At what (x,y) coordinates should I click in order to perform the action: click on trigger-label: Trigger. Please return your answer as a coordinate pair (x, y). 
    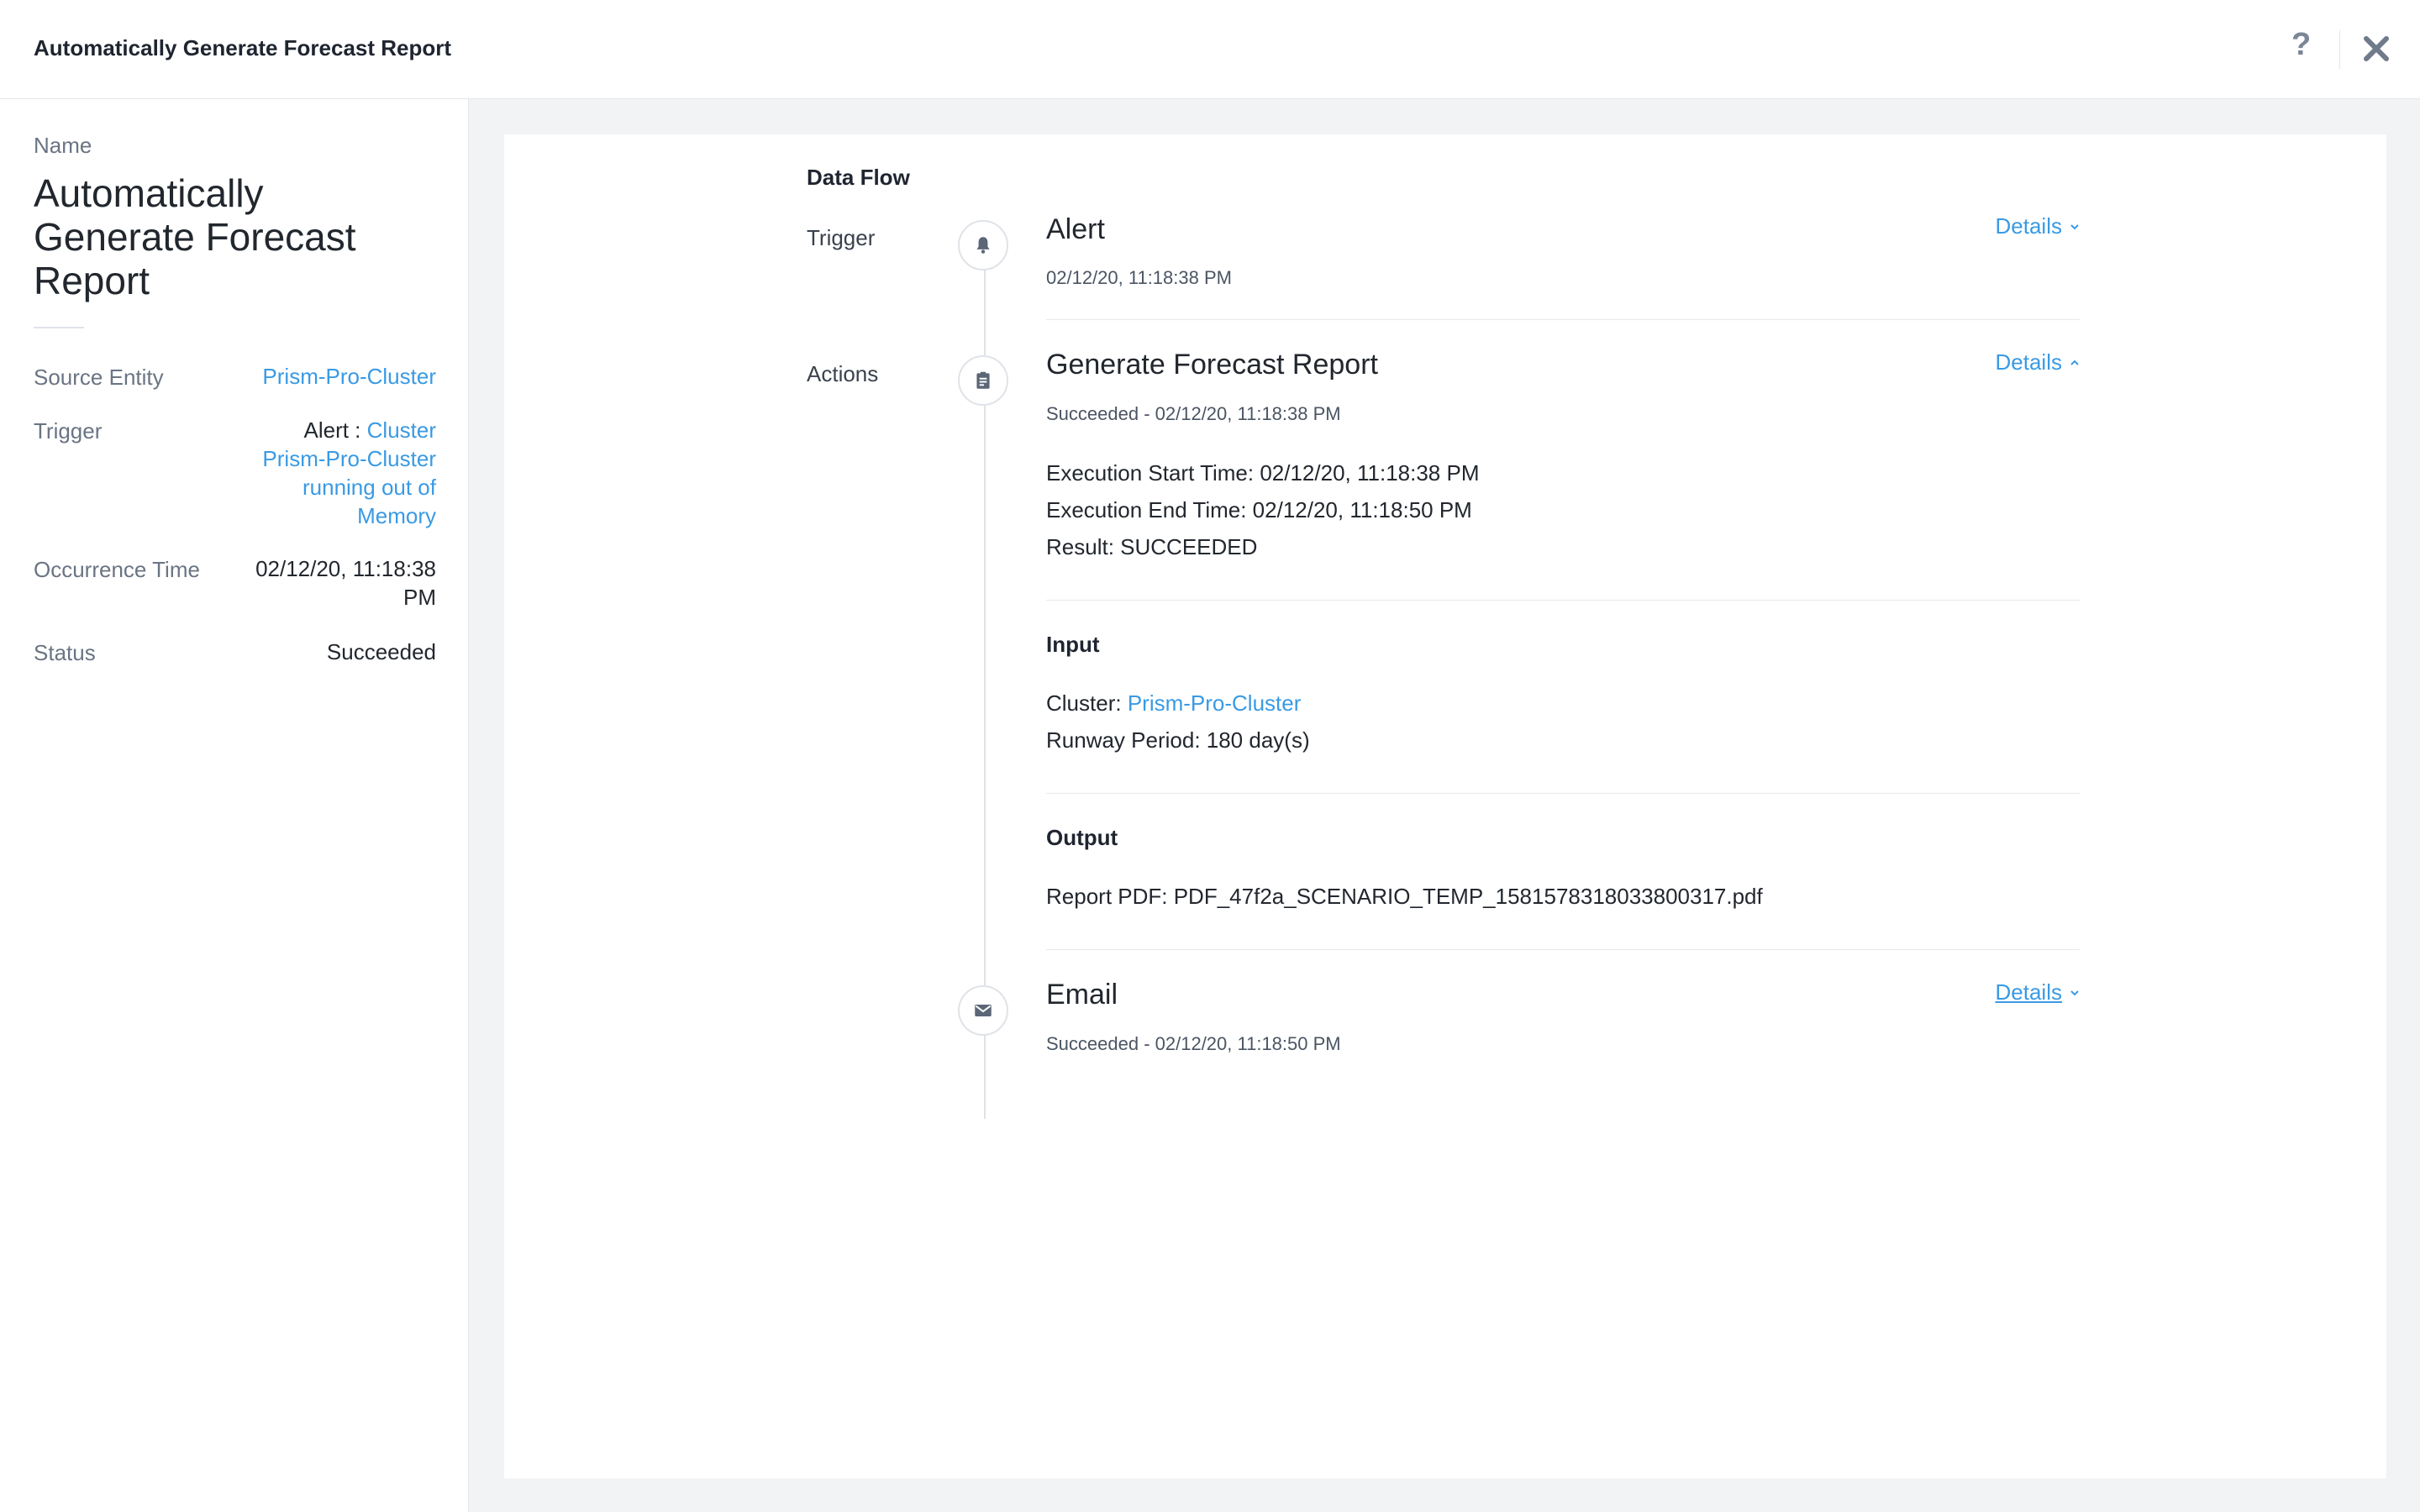
    Looking at the image, I should click on (68, 431).